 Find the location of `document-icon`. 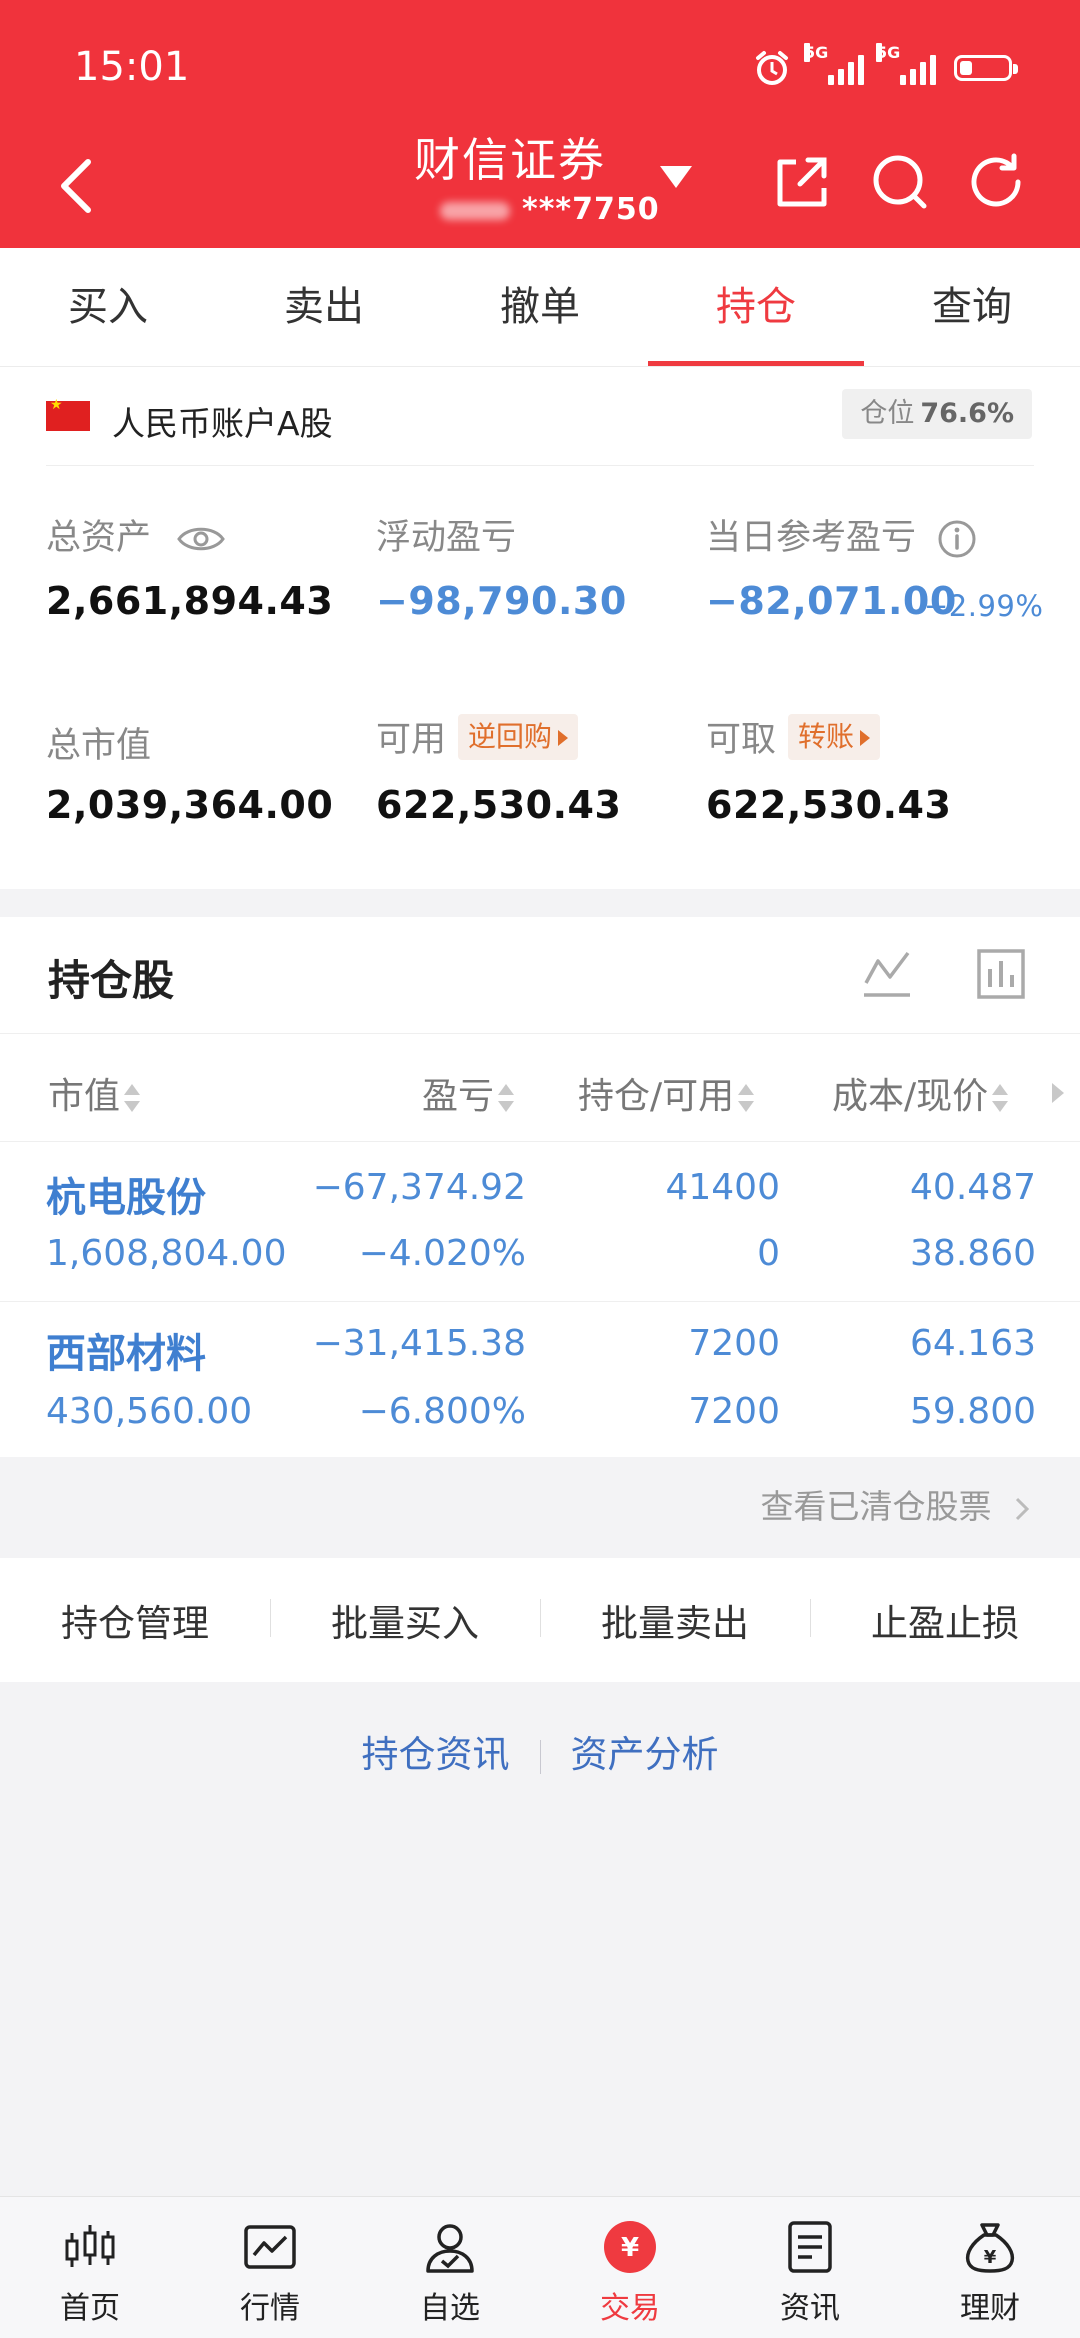

document-icon is located at coordinates (810, 2247).